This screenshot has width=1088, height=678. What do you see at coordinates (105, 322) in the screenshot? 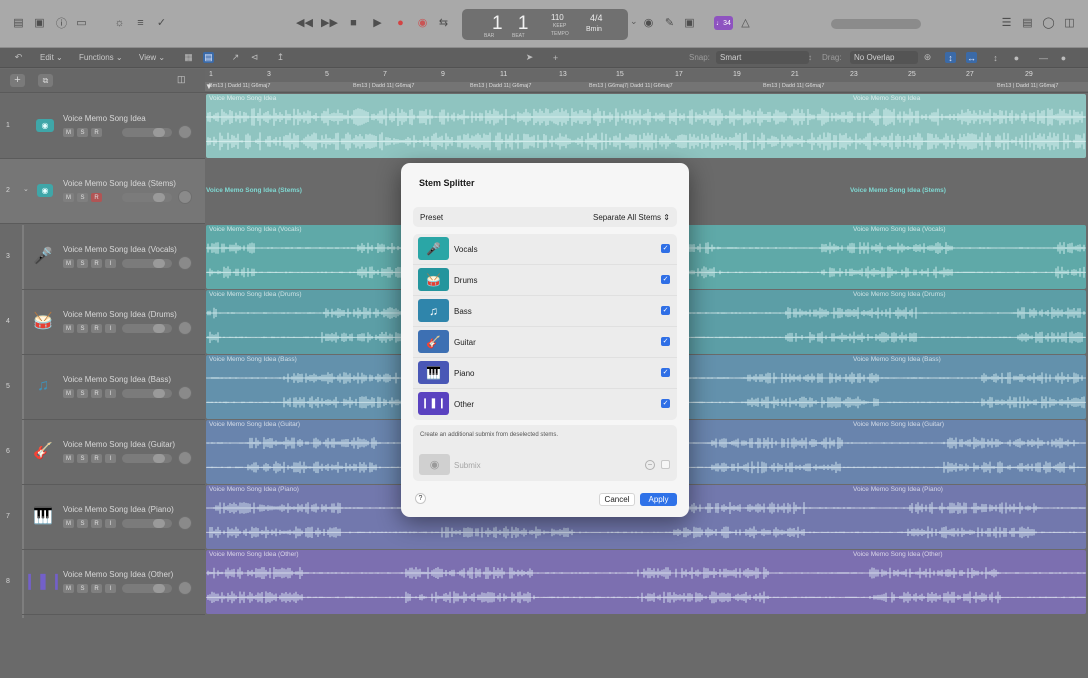
I see `track-header: 4 🥁 Voice Memo Song Idea (Drums) M S R I` at bounding box center [105, 322].